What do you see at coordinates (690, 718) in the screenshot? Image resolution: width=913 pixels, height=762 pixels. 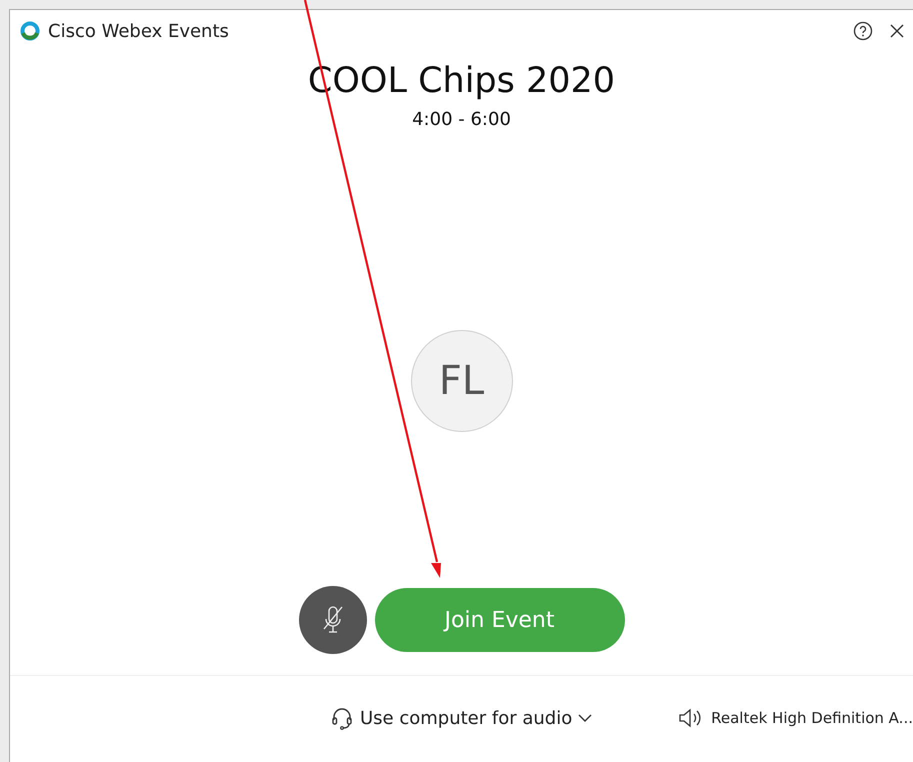 I see `speaker-icon` at bounding box center [690, 718].